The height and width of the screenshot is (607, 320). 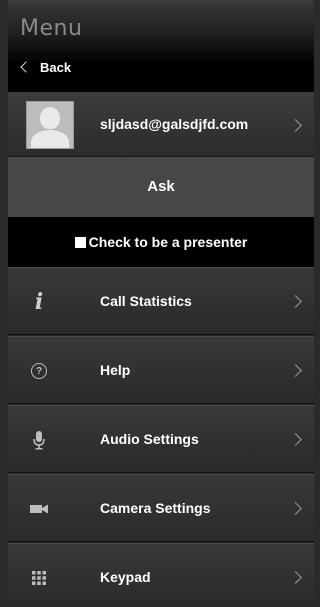 I want to click on avatar, so click(x=50, y=125).